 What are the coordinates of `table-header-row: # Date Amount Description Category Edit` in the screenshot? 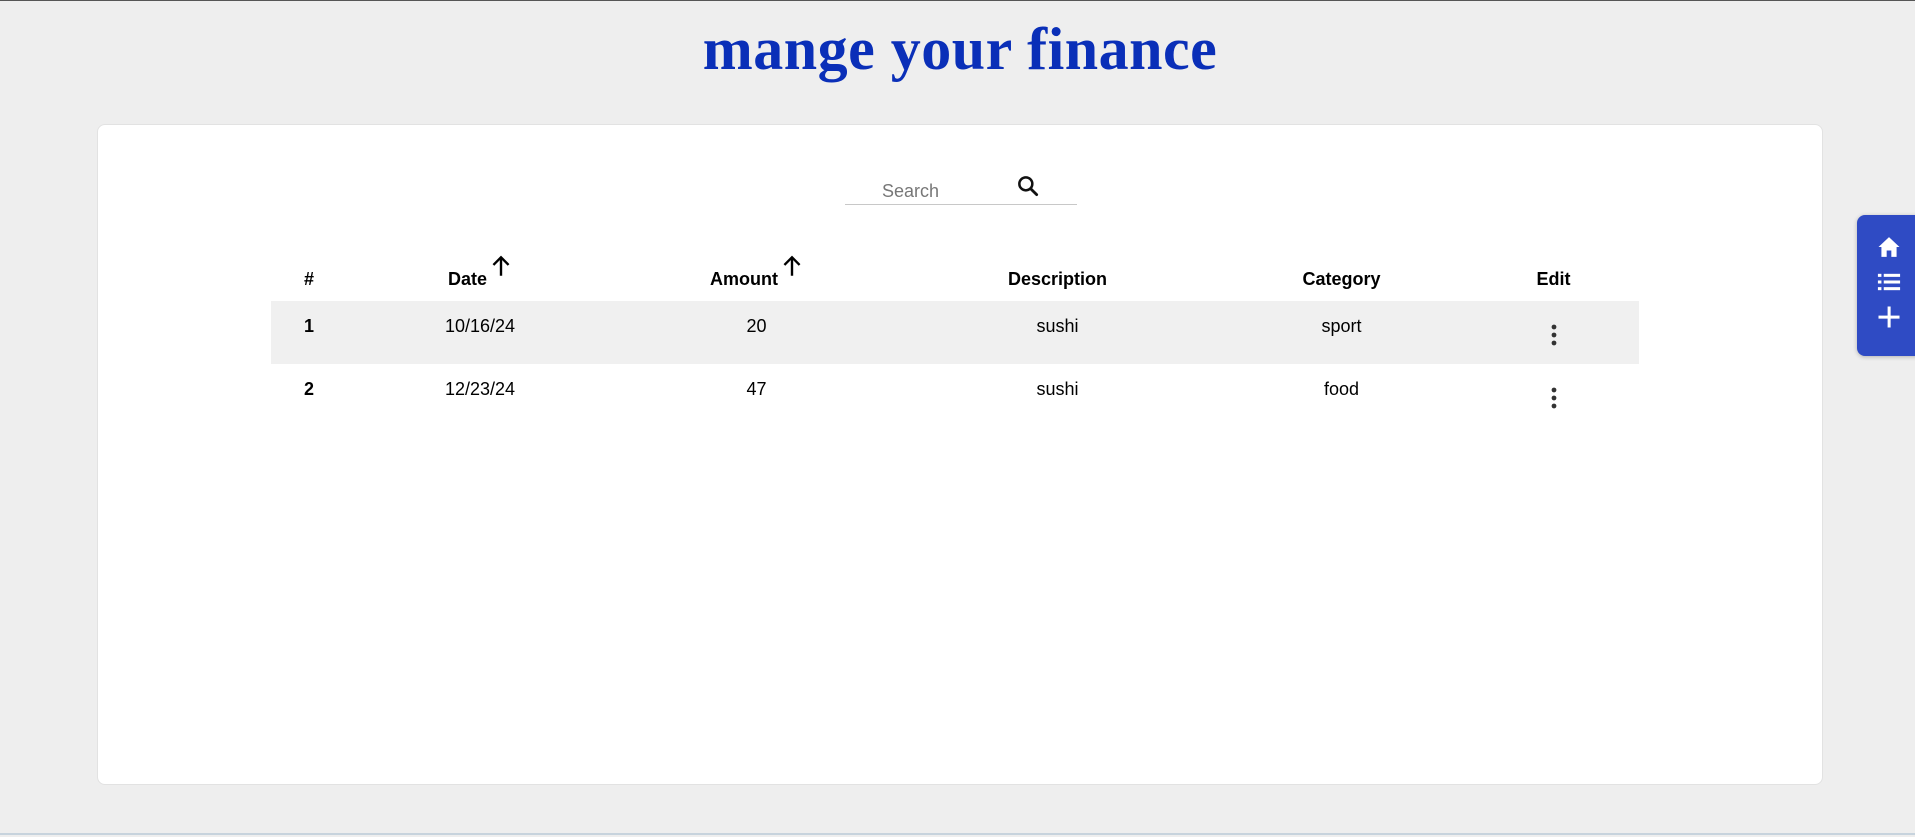 It's located at (955, 277).